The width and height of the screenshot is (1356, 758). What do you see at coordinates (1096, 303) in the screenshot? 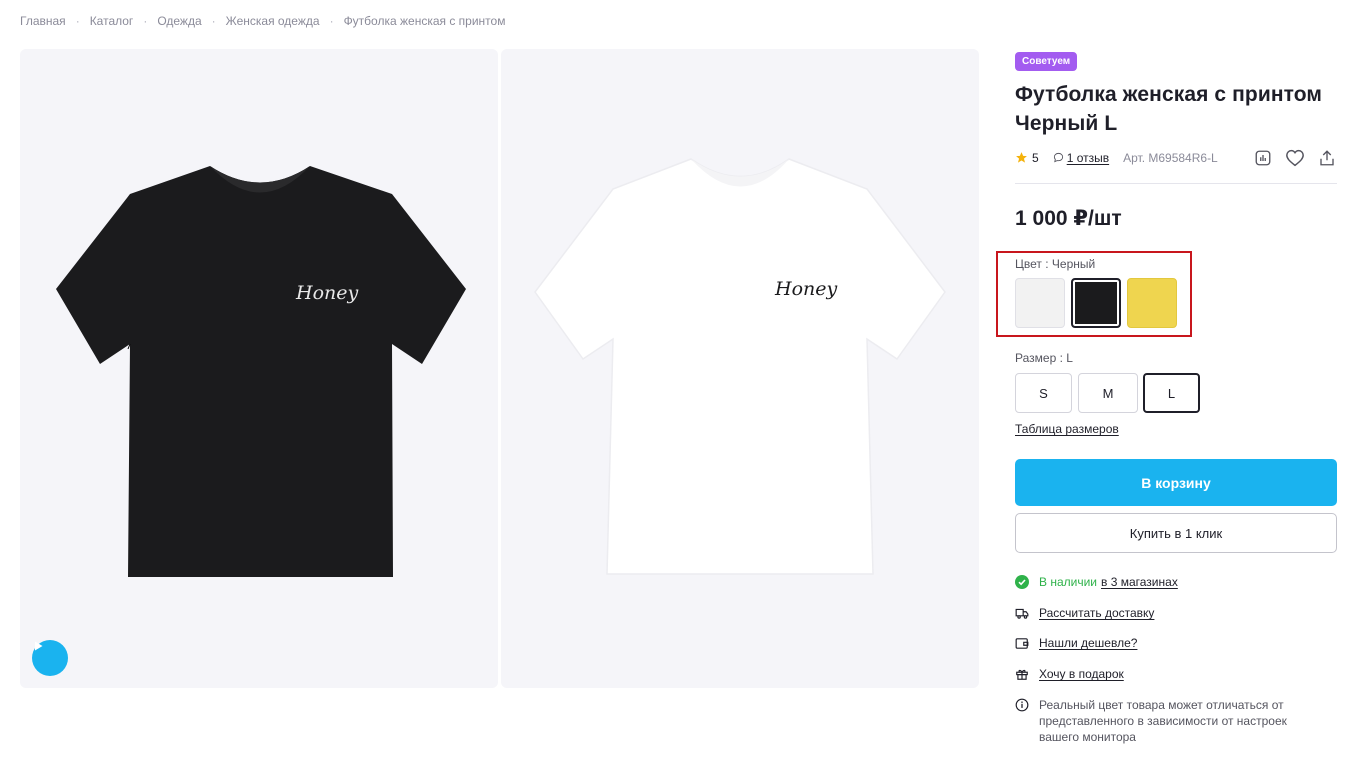
I see `color-swatch-black` at bounding box center [1096, 303].